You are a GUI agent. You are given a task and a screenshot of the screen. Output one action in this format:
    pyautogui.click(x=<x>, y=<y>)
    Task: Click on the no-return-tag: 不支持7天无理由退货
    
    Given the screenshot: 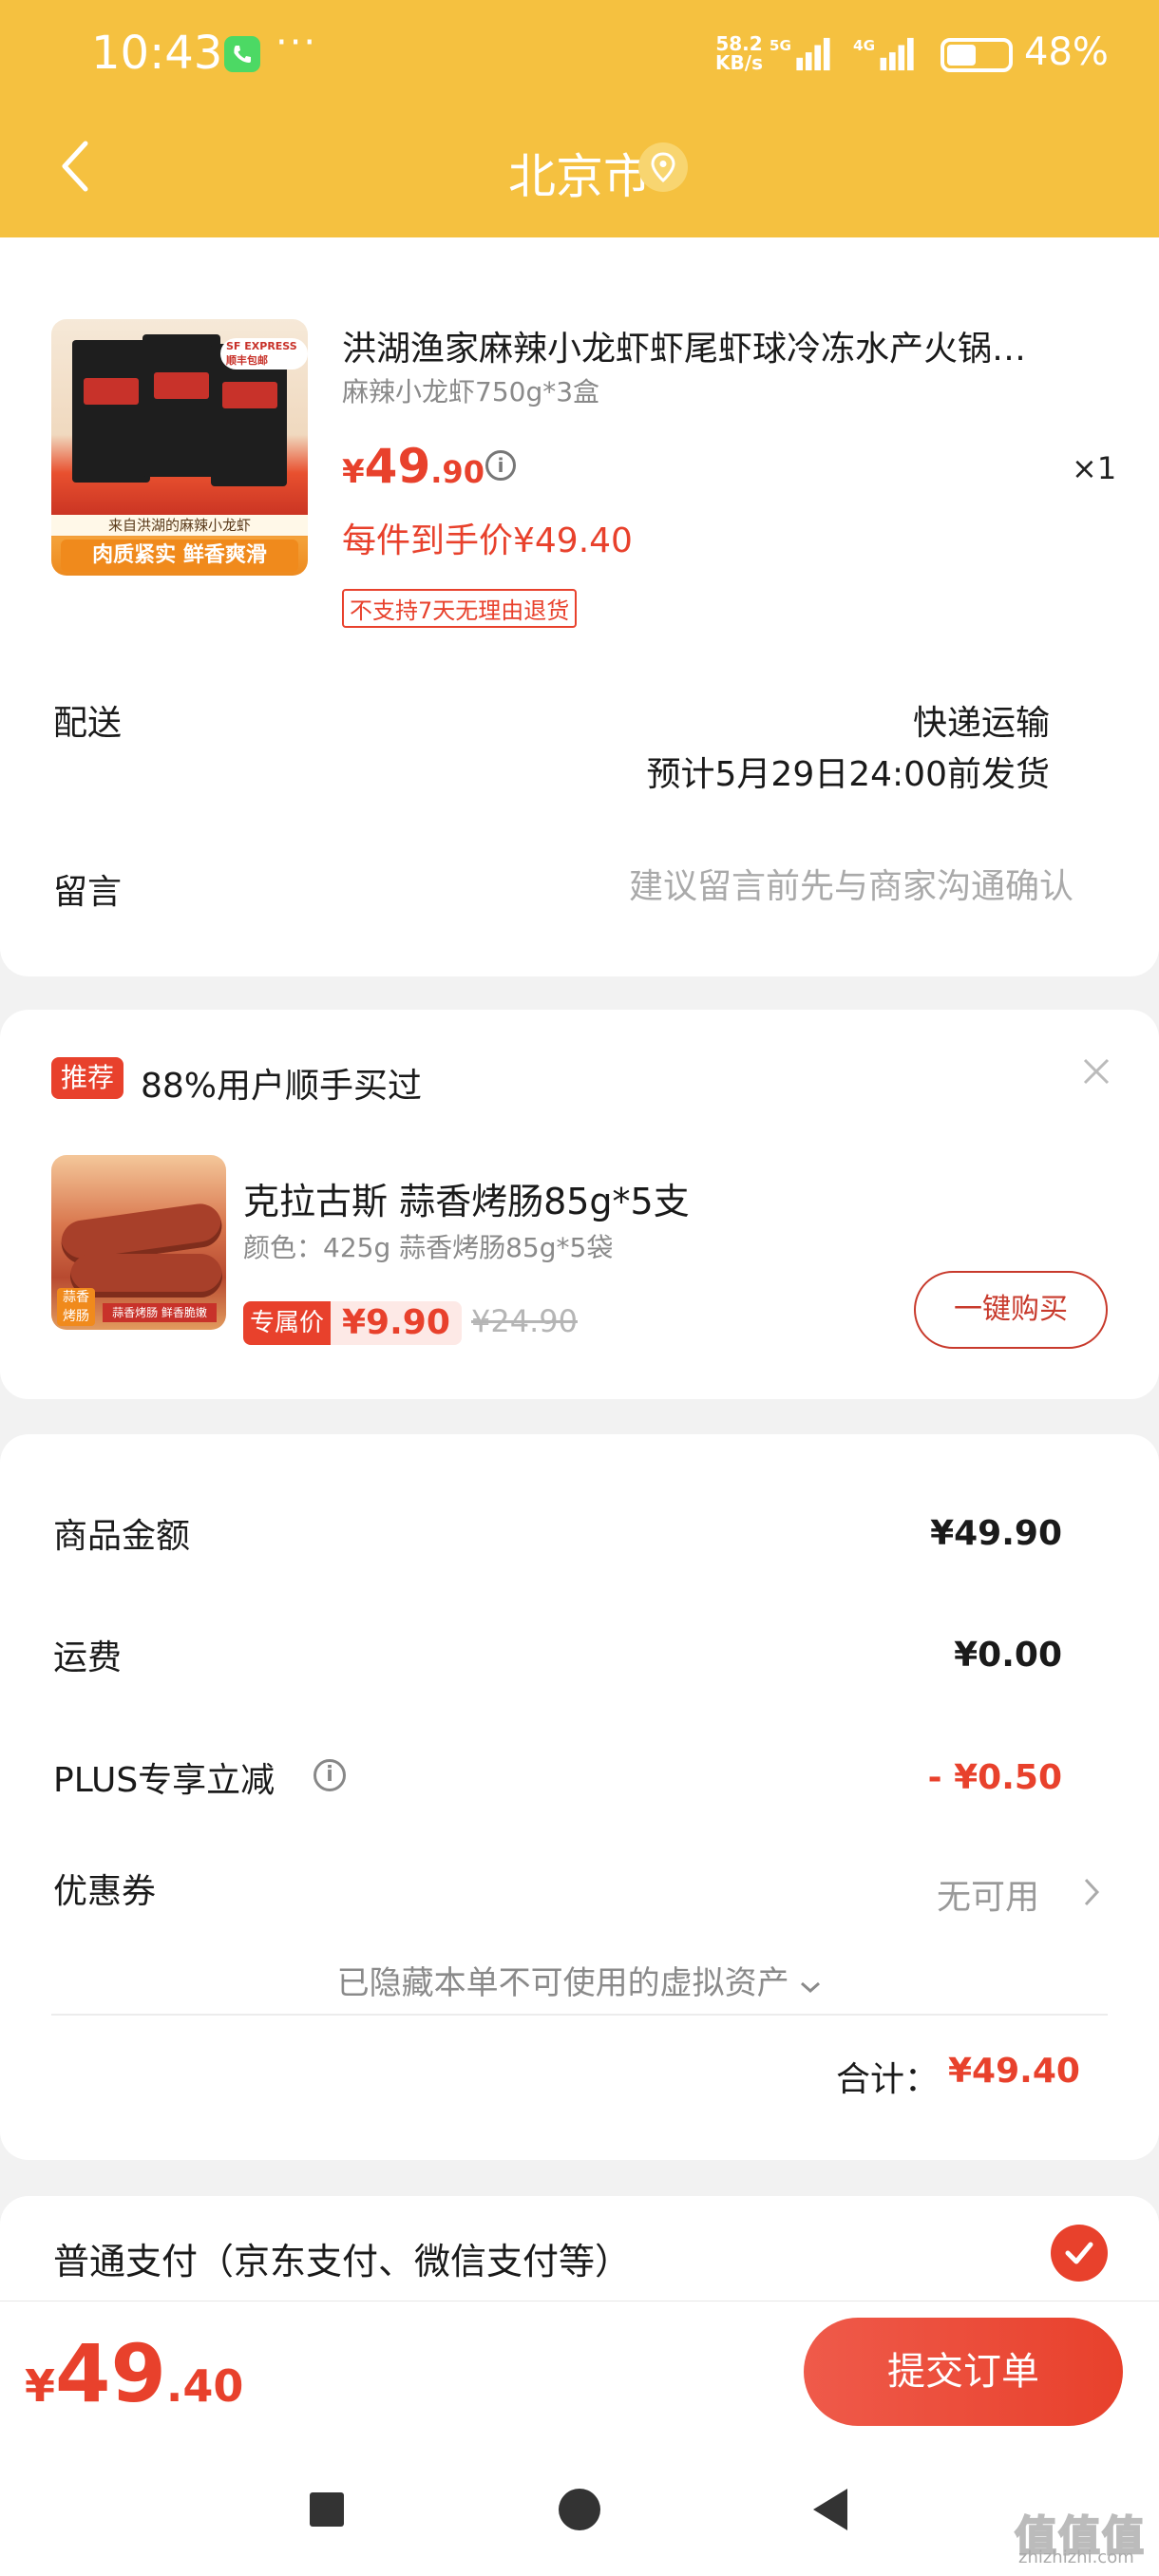 What is the action you would take?
    pyautogui.click(x=460, y=608)
    